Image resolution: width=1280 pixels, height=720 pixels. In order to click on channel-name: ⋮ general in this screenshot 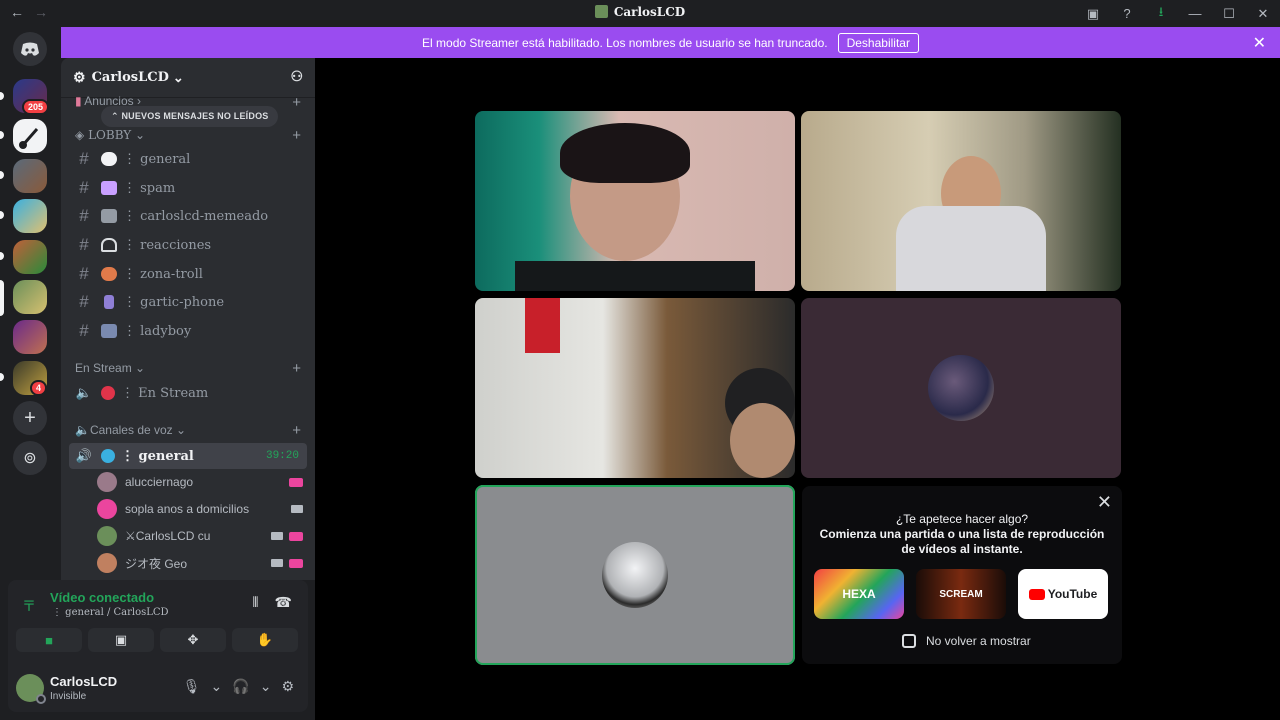, I will do `click(157, 456)`.